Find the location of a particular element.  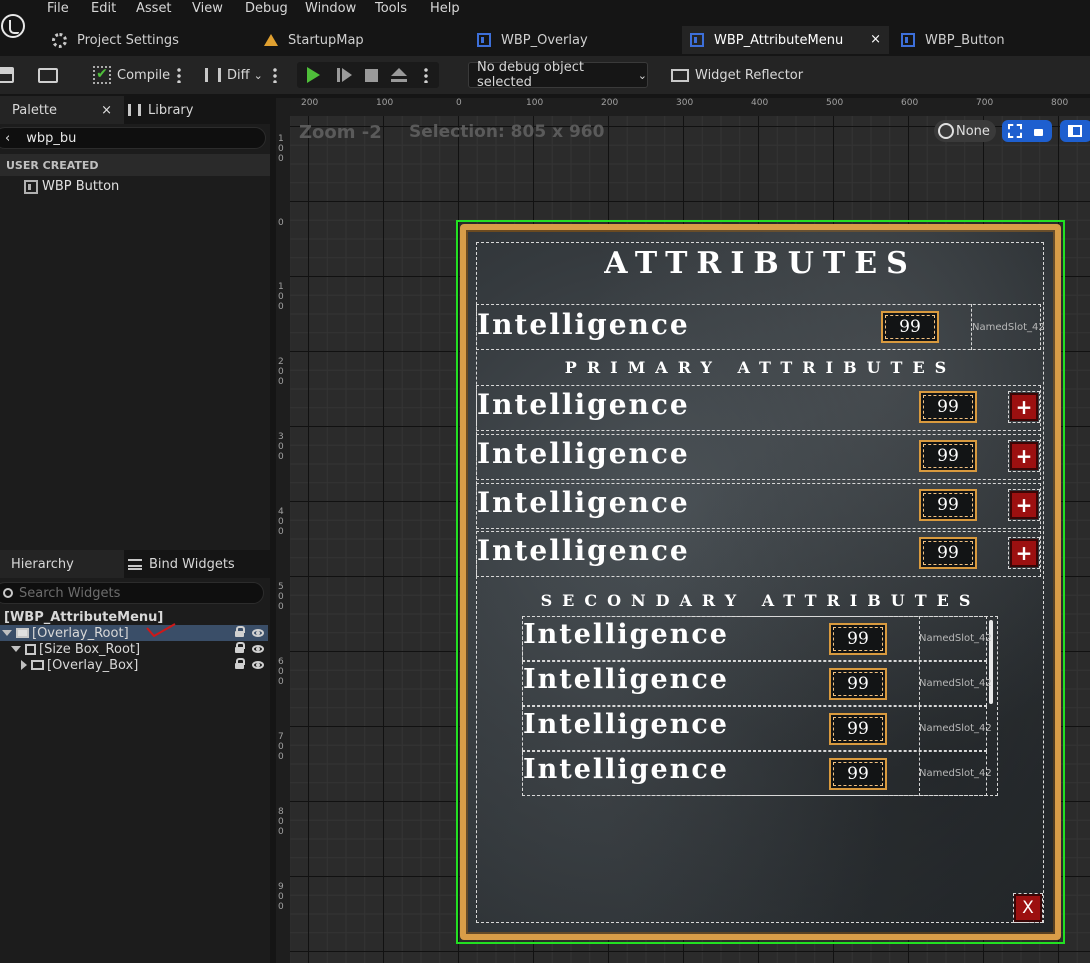

diff-label: Diff is located at coordinates (238, 75).